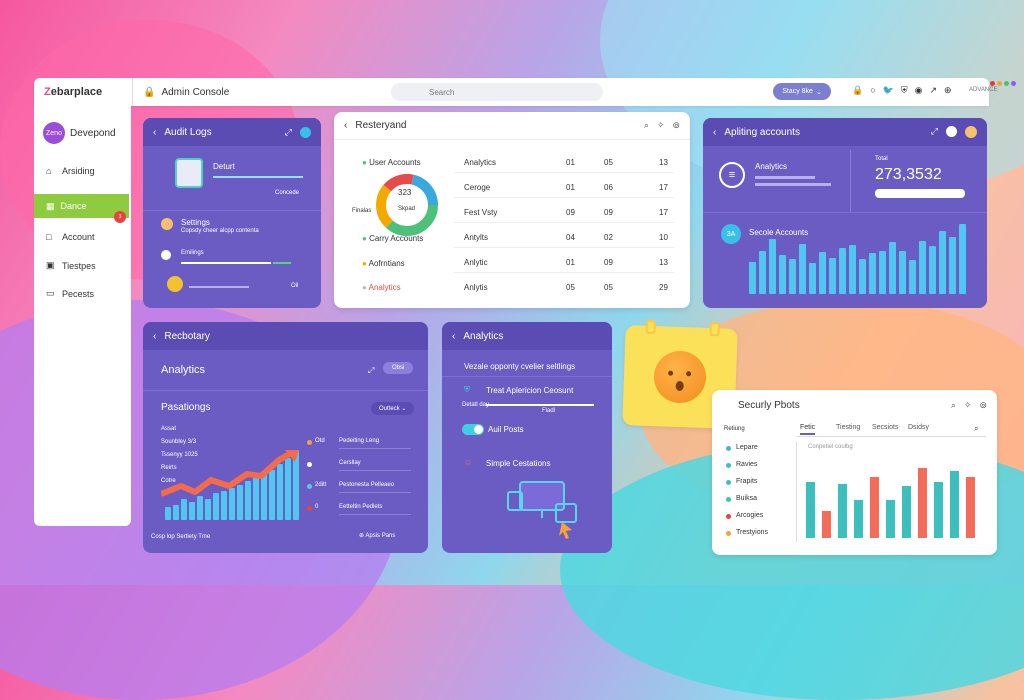 This screenshot has width=1024, height=700. Describe the element at coordinates (747, 447) in the screenshot. I see `legend-label: Lepare` at that location.